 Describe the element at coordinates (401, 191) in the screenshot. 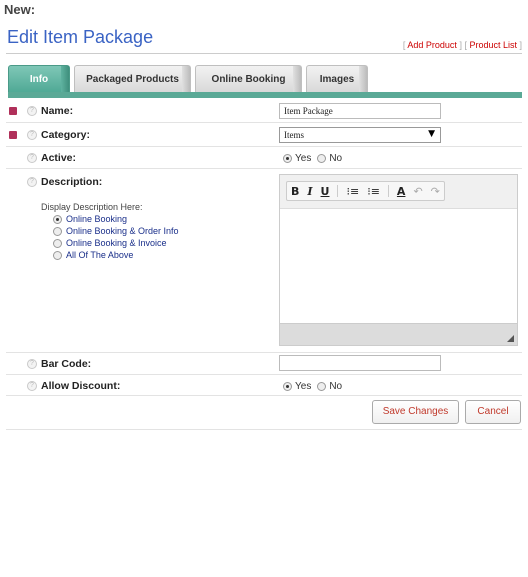

I see `font-color-icon: A` at that location.